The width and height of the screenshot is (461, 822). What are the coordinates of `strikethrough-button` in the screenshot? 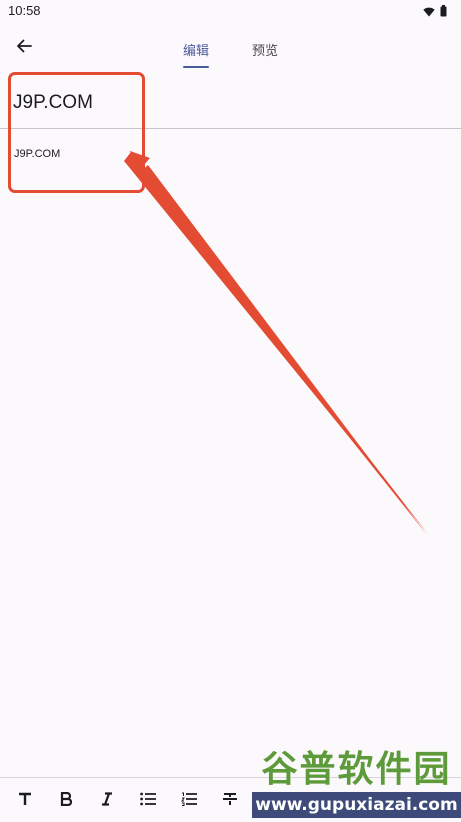 It's located at (230, 801).